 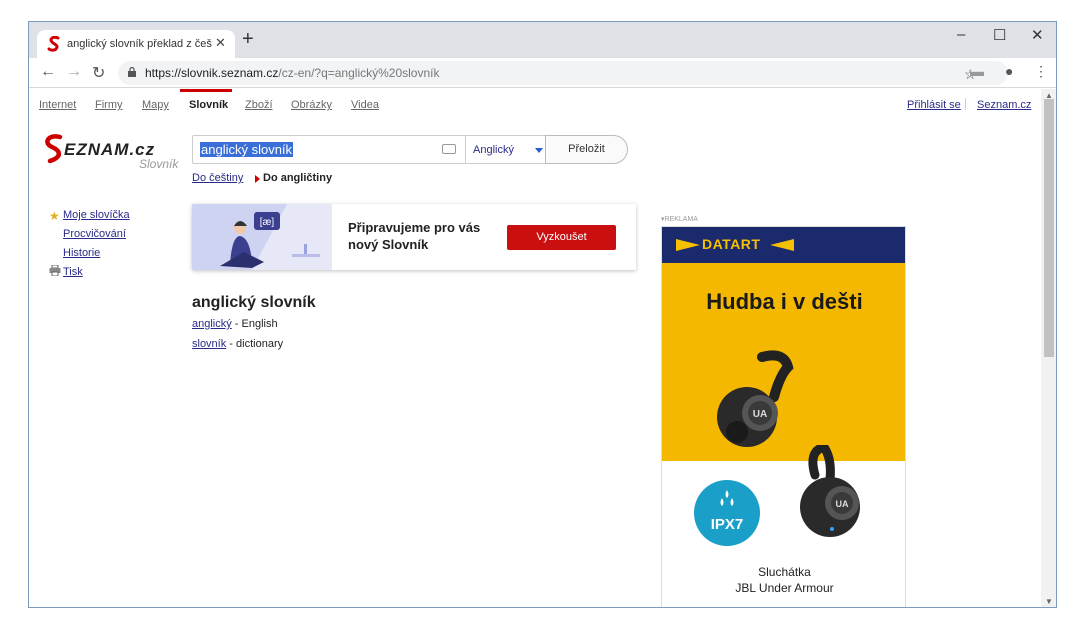 I want to click on ipx7-badge: IPX7, so click(x=727, y=513).